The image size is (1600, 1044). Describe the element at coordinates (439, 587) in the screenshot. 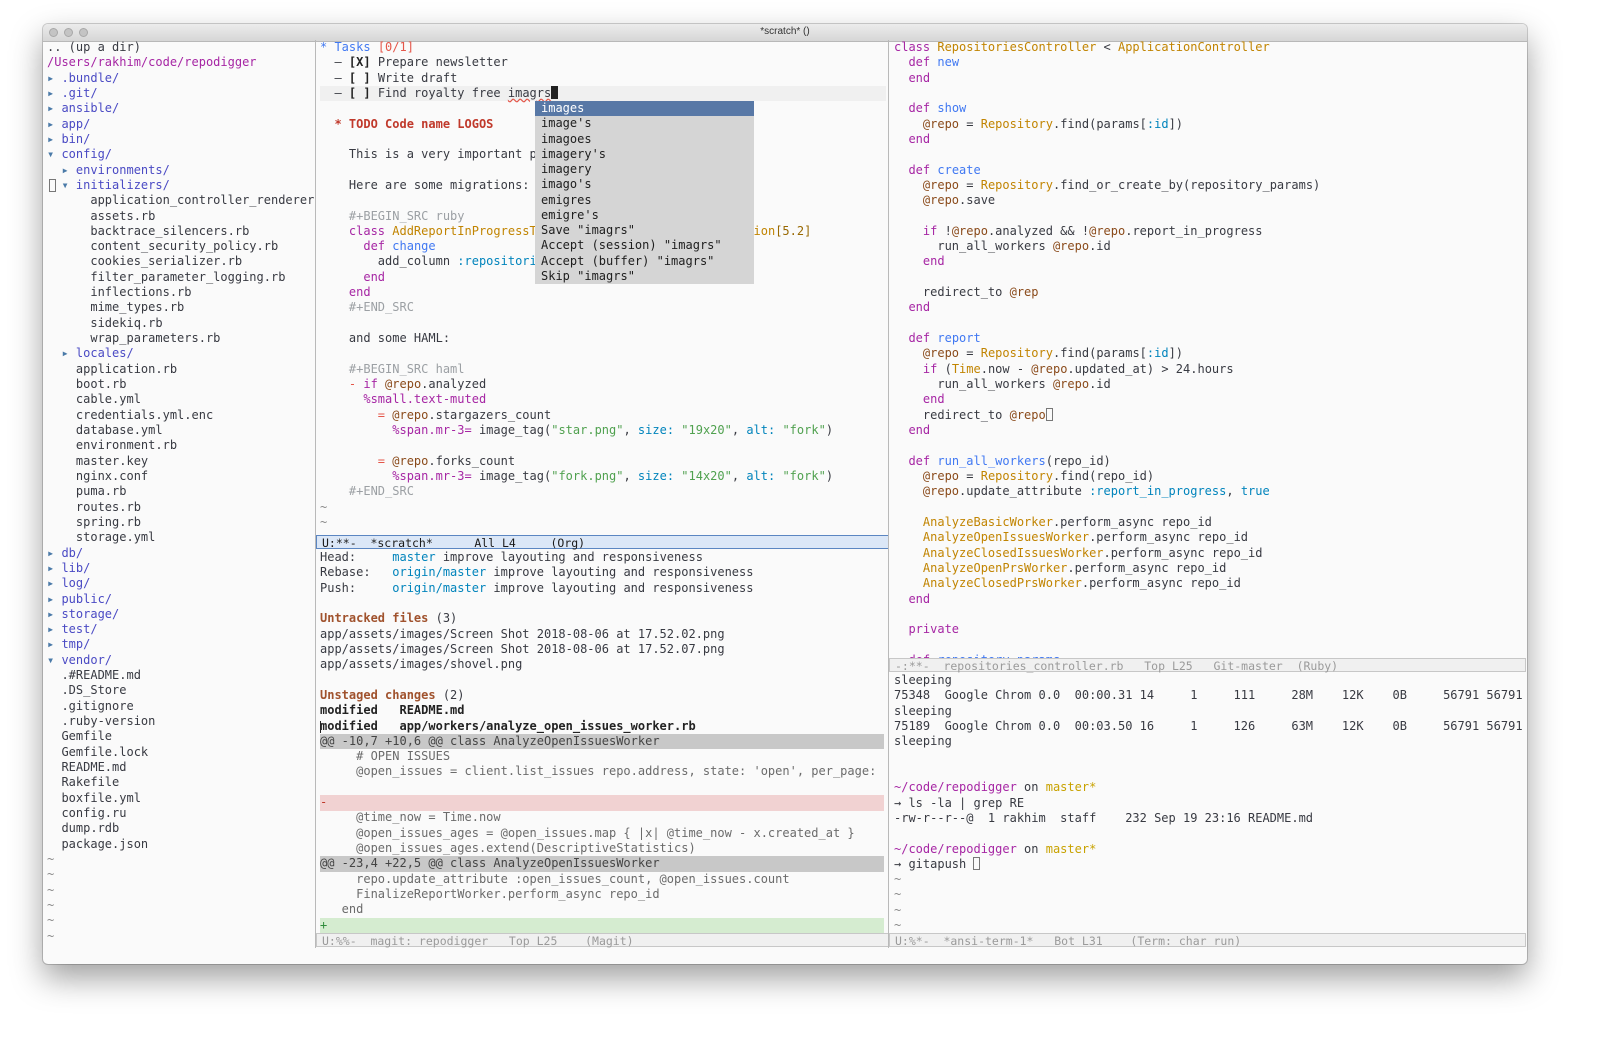

I see `magit-text: origin/master` at that location.